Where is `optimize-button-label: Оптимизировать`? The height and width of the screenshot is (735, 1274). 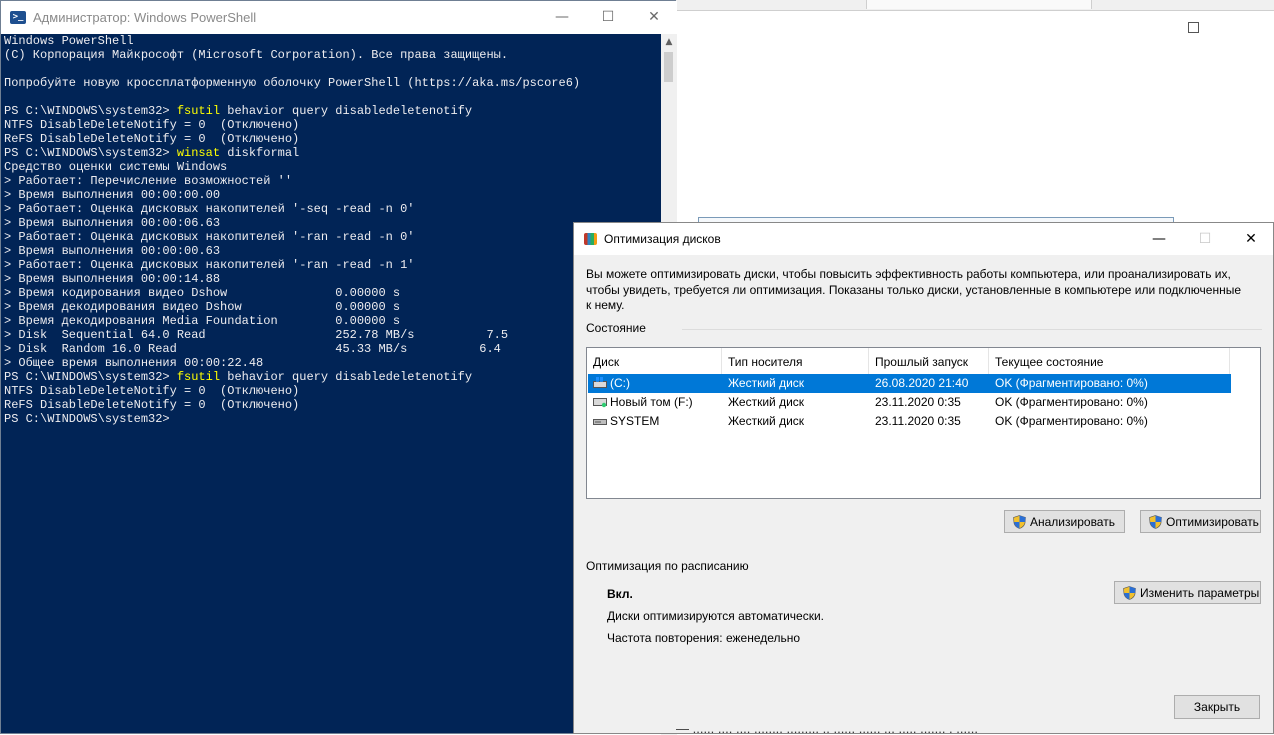
optimize-button-label: Оптимизировать is located at coordinates (1212, 521).